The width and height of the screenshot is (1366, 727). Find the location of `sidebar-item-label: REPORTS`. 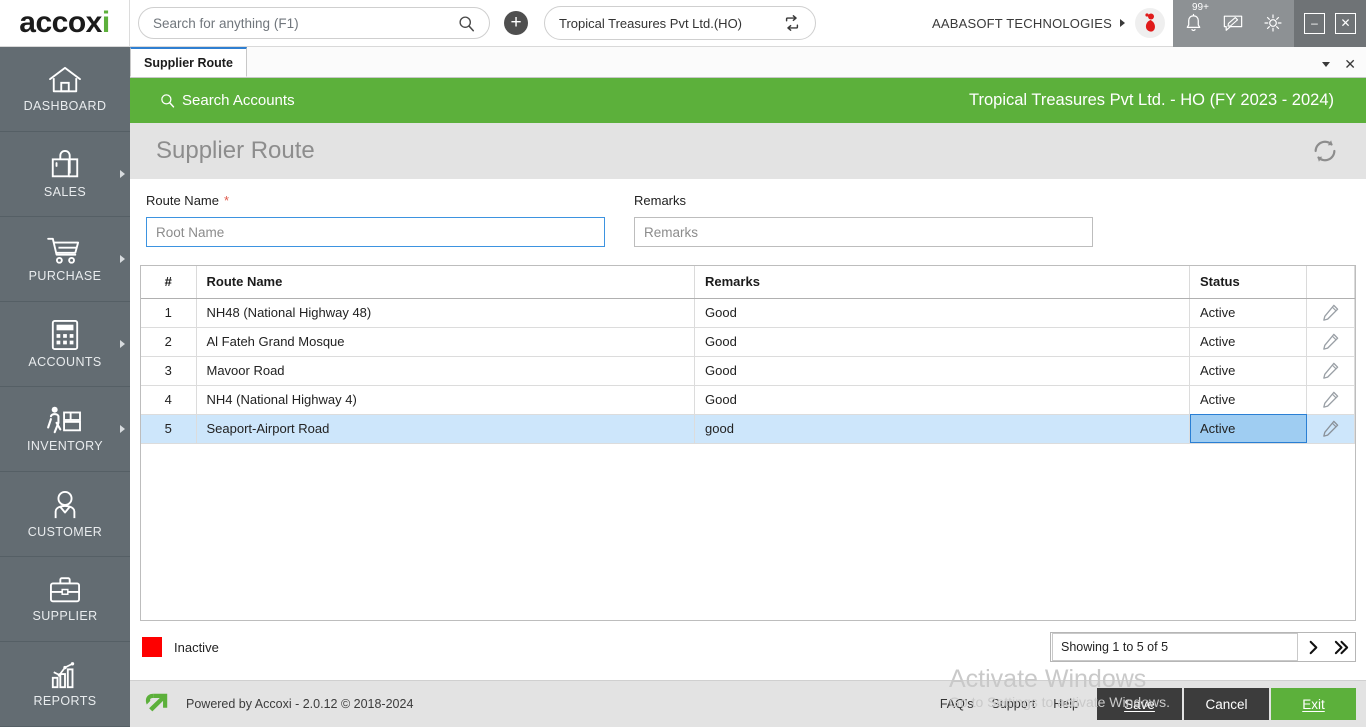

sidebar-item-label: REPORTS is located at coordinates (65, 701).